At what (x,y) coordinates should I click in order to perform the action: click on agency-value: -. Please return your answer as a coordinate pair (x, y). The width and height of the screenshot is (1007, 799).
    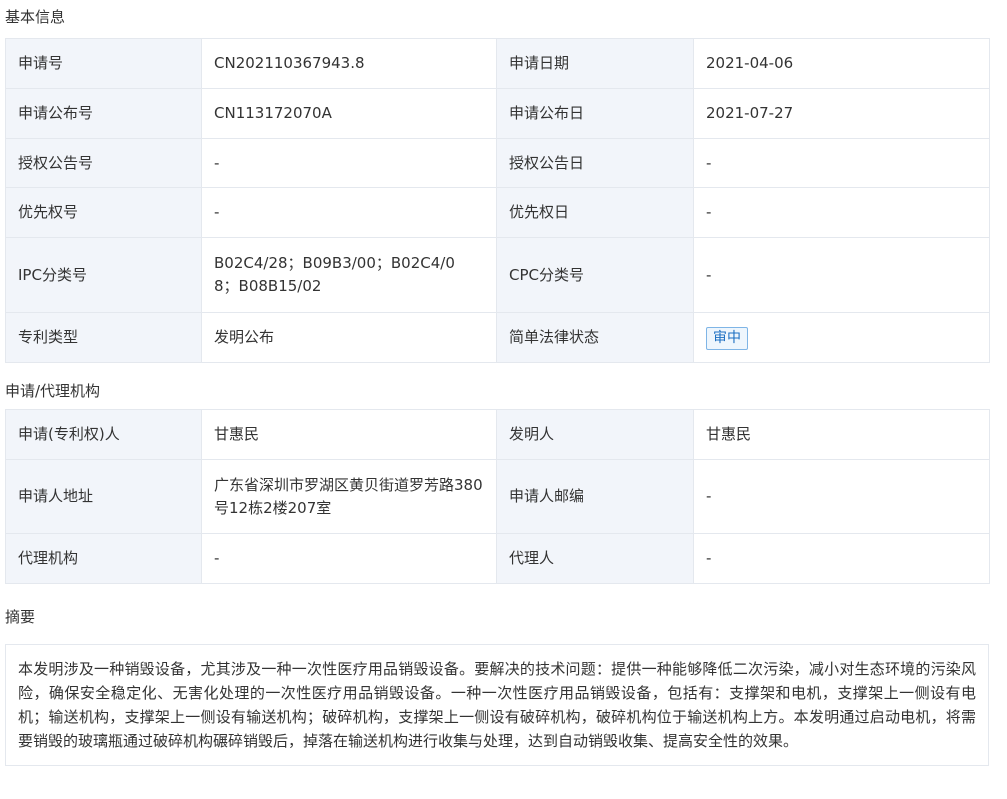
    Looking at the image, I should click on (349, 558).